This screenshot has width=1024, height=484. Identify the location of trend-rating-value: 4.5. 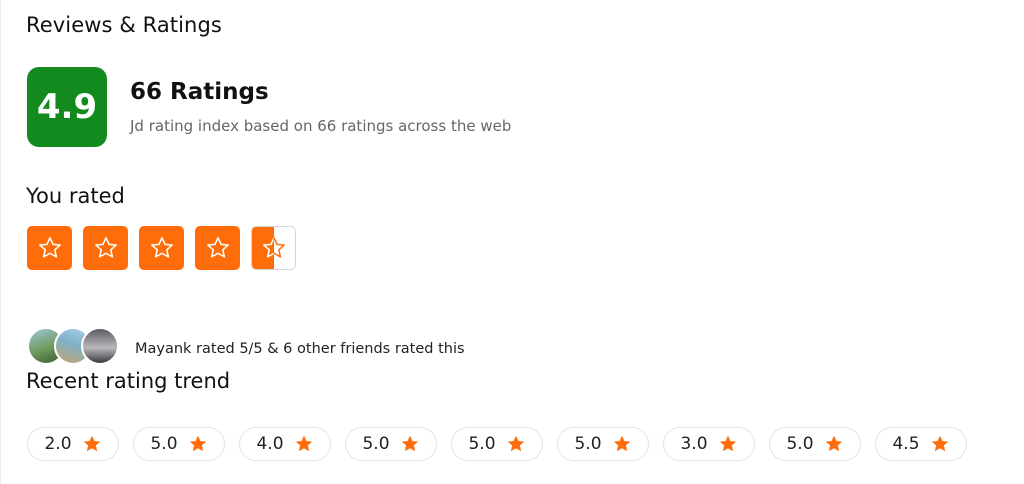
(906, 444).